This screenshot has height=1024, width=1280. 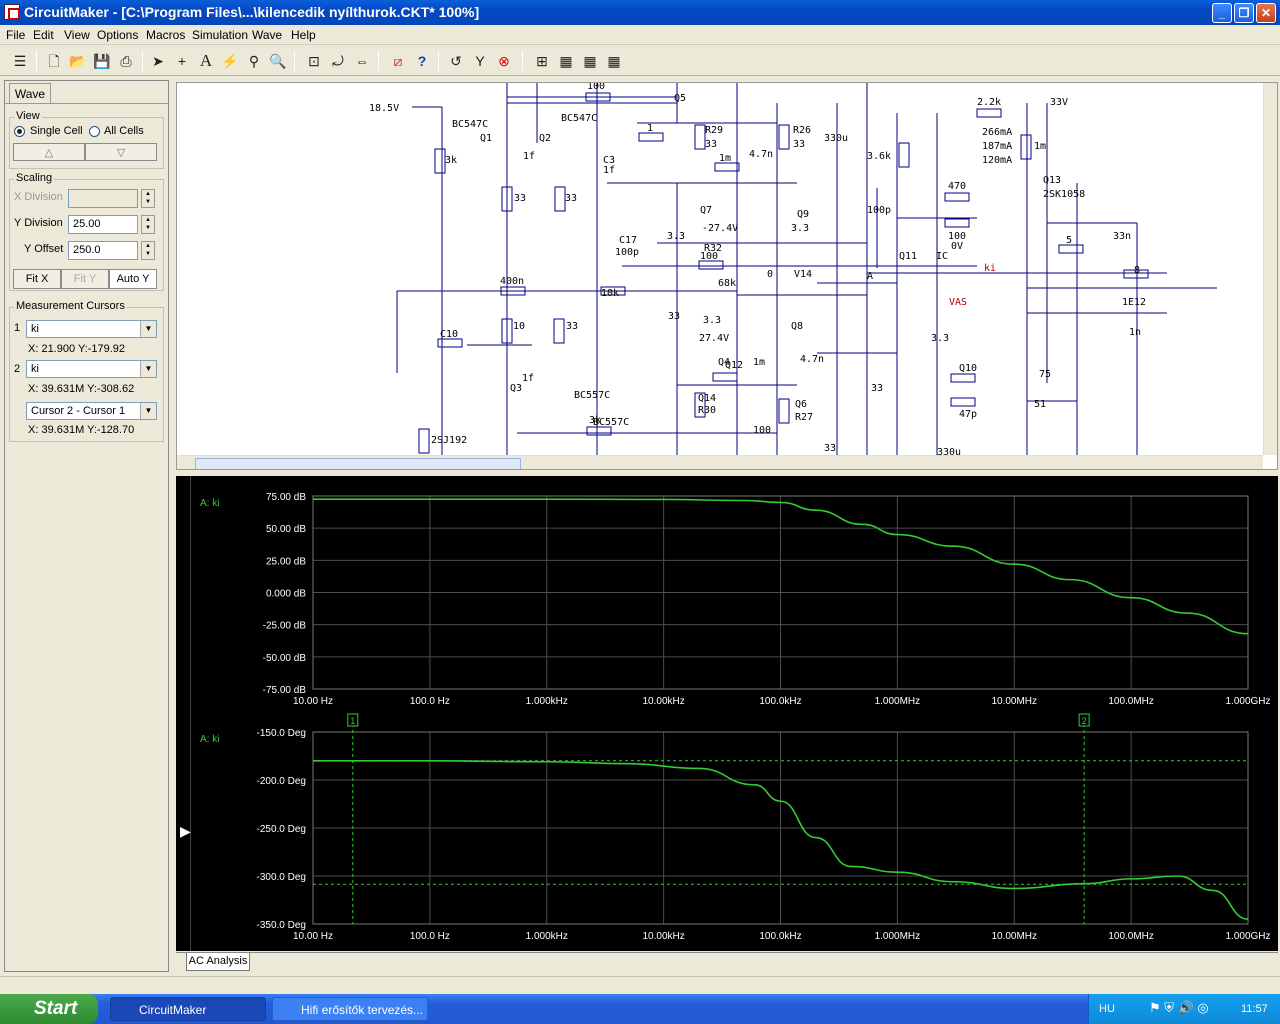 I want to click on probe-icon: ⚡, so click(x=230, y=61).